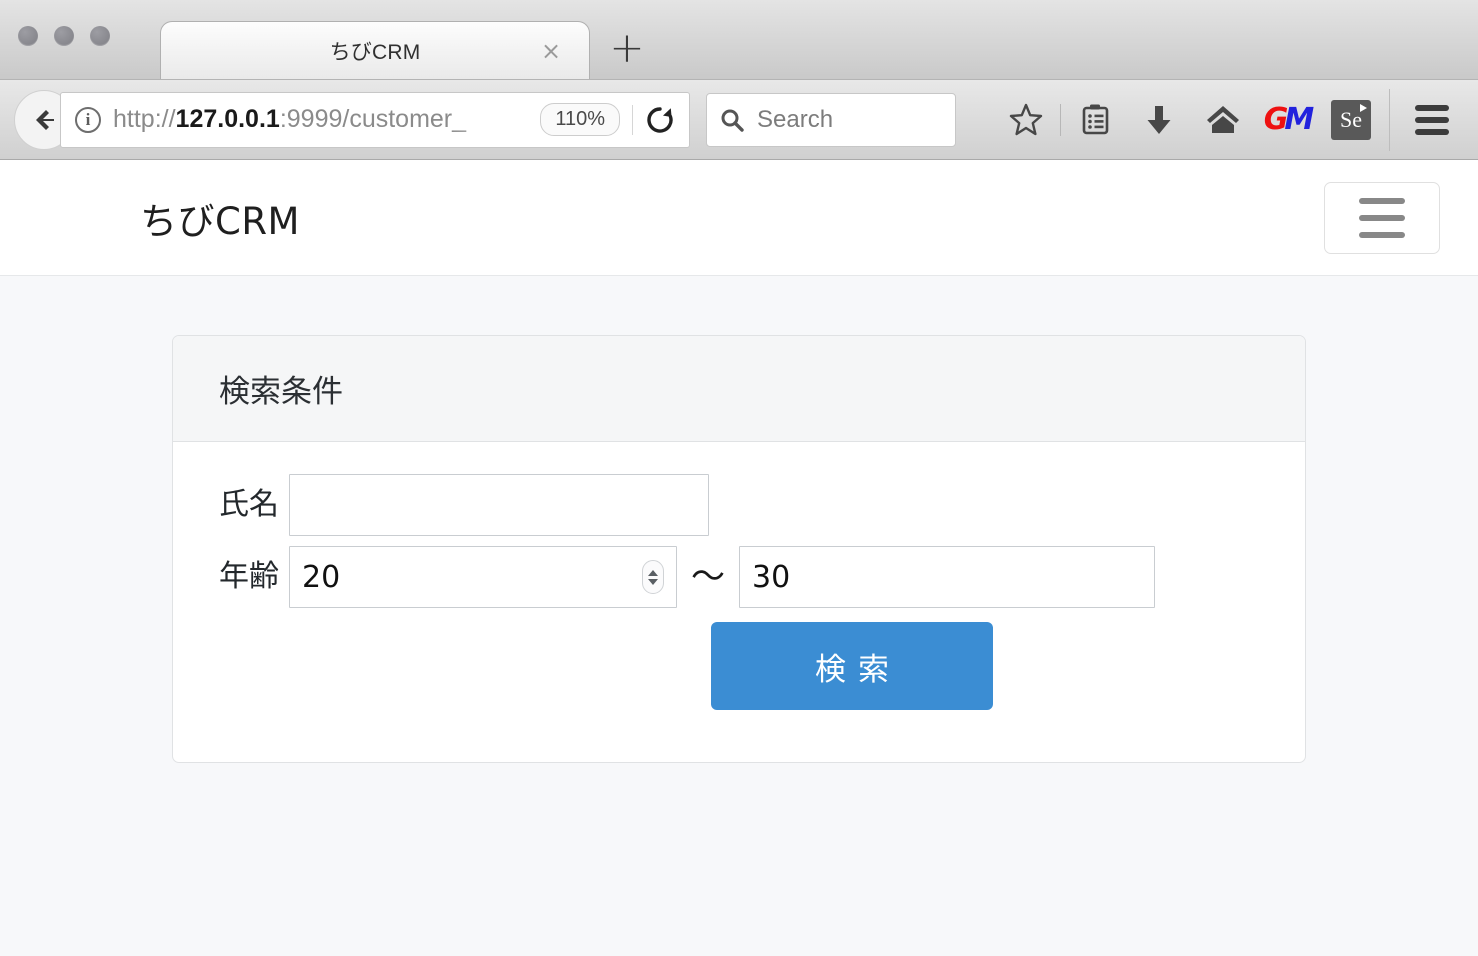  What do you see at coordinates (795, 119) in the screenshot?
I see `search-input-placeholder: Search` at bounding box center [795, 119].